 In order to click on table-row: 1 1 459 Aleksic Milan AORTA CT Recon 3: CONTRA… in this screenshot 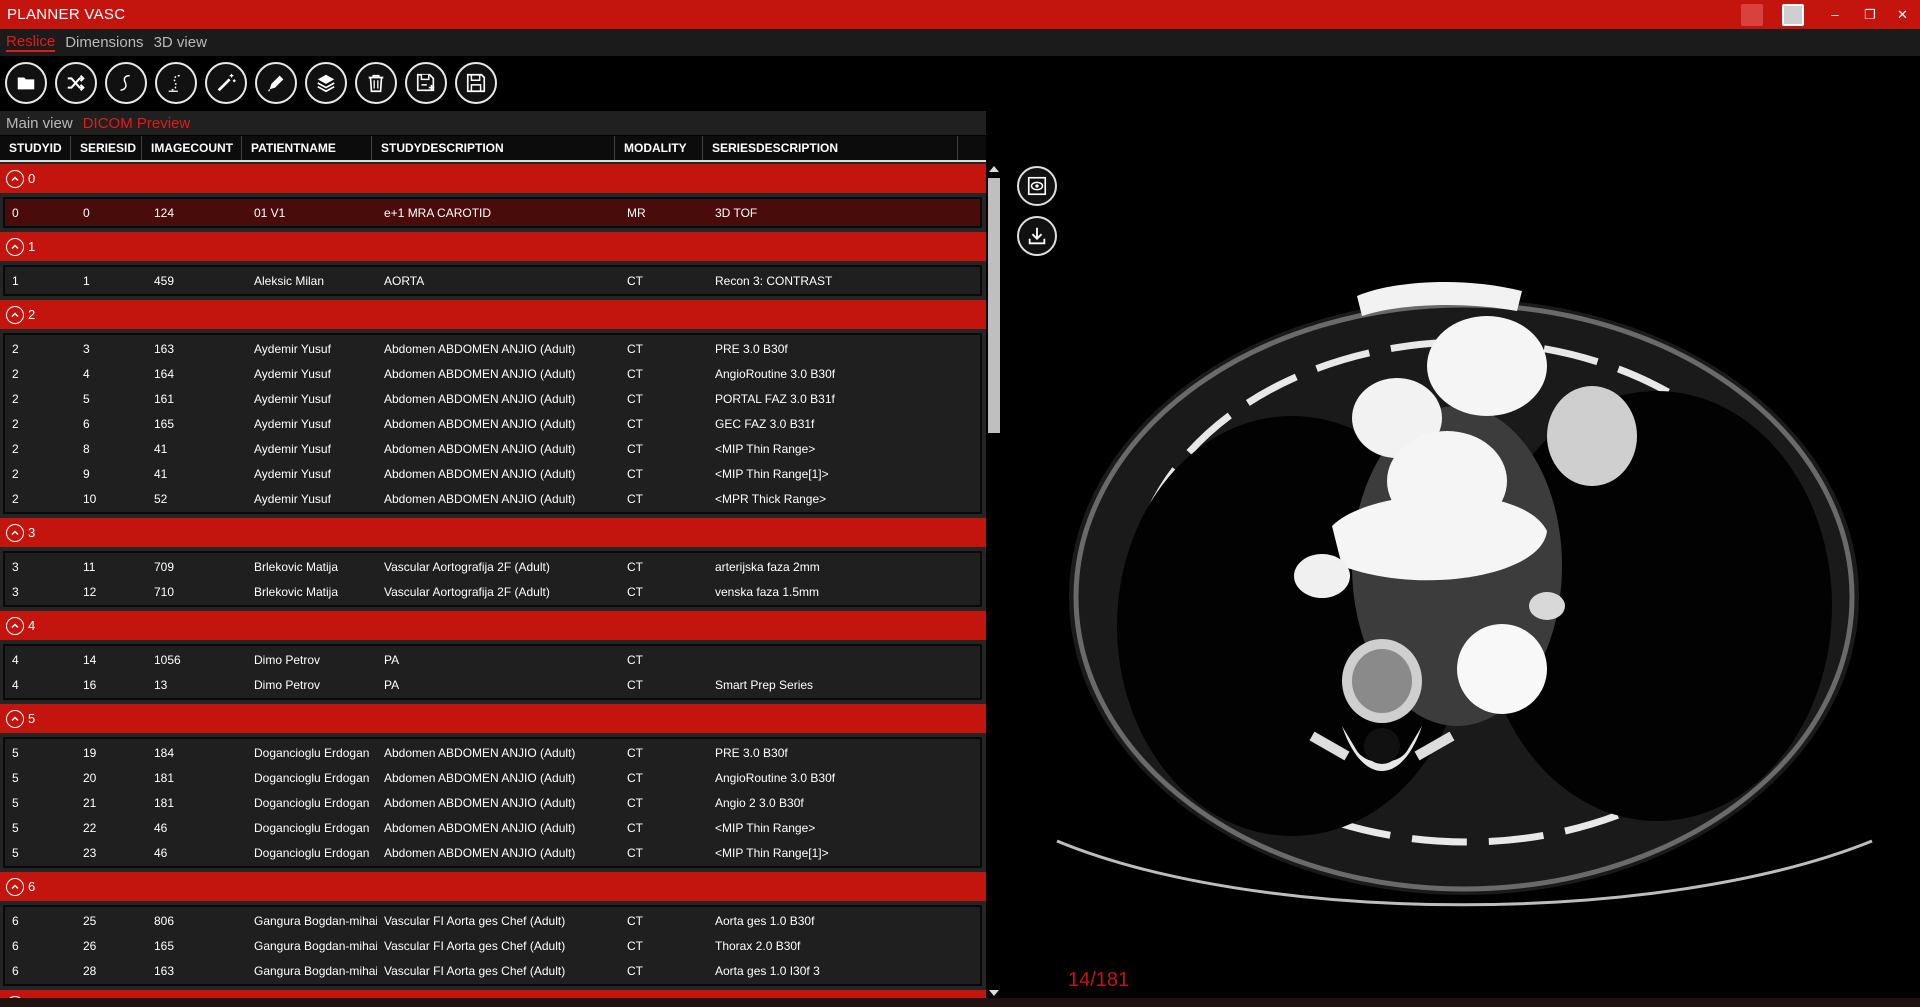, I will do `click(492, 280)`.